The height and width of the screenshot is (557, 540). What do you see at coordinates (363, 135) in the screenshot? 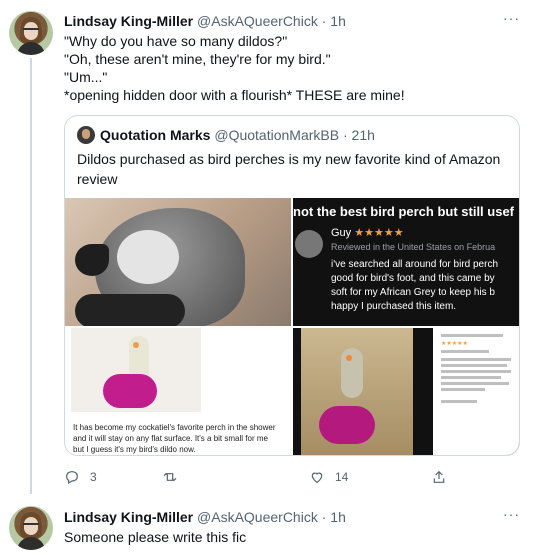
I see `quoted-timestamp: 21h` at bounding box center [363, 135].